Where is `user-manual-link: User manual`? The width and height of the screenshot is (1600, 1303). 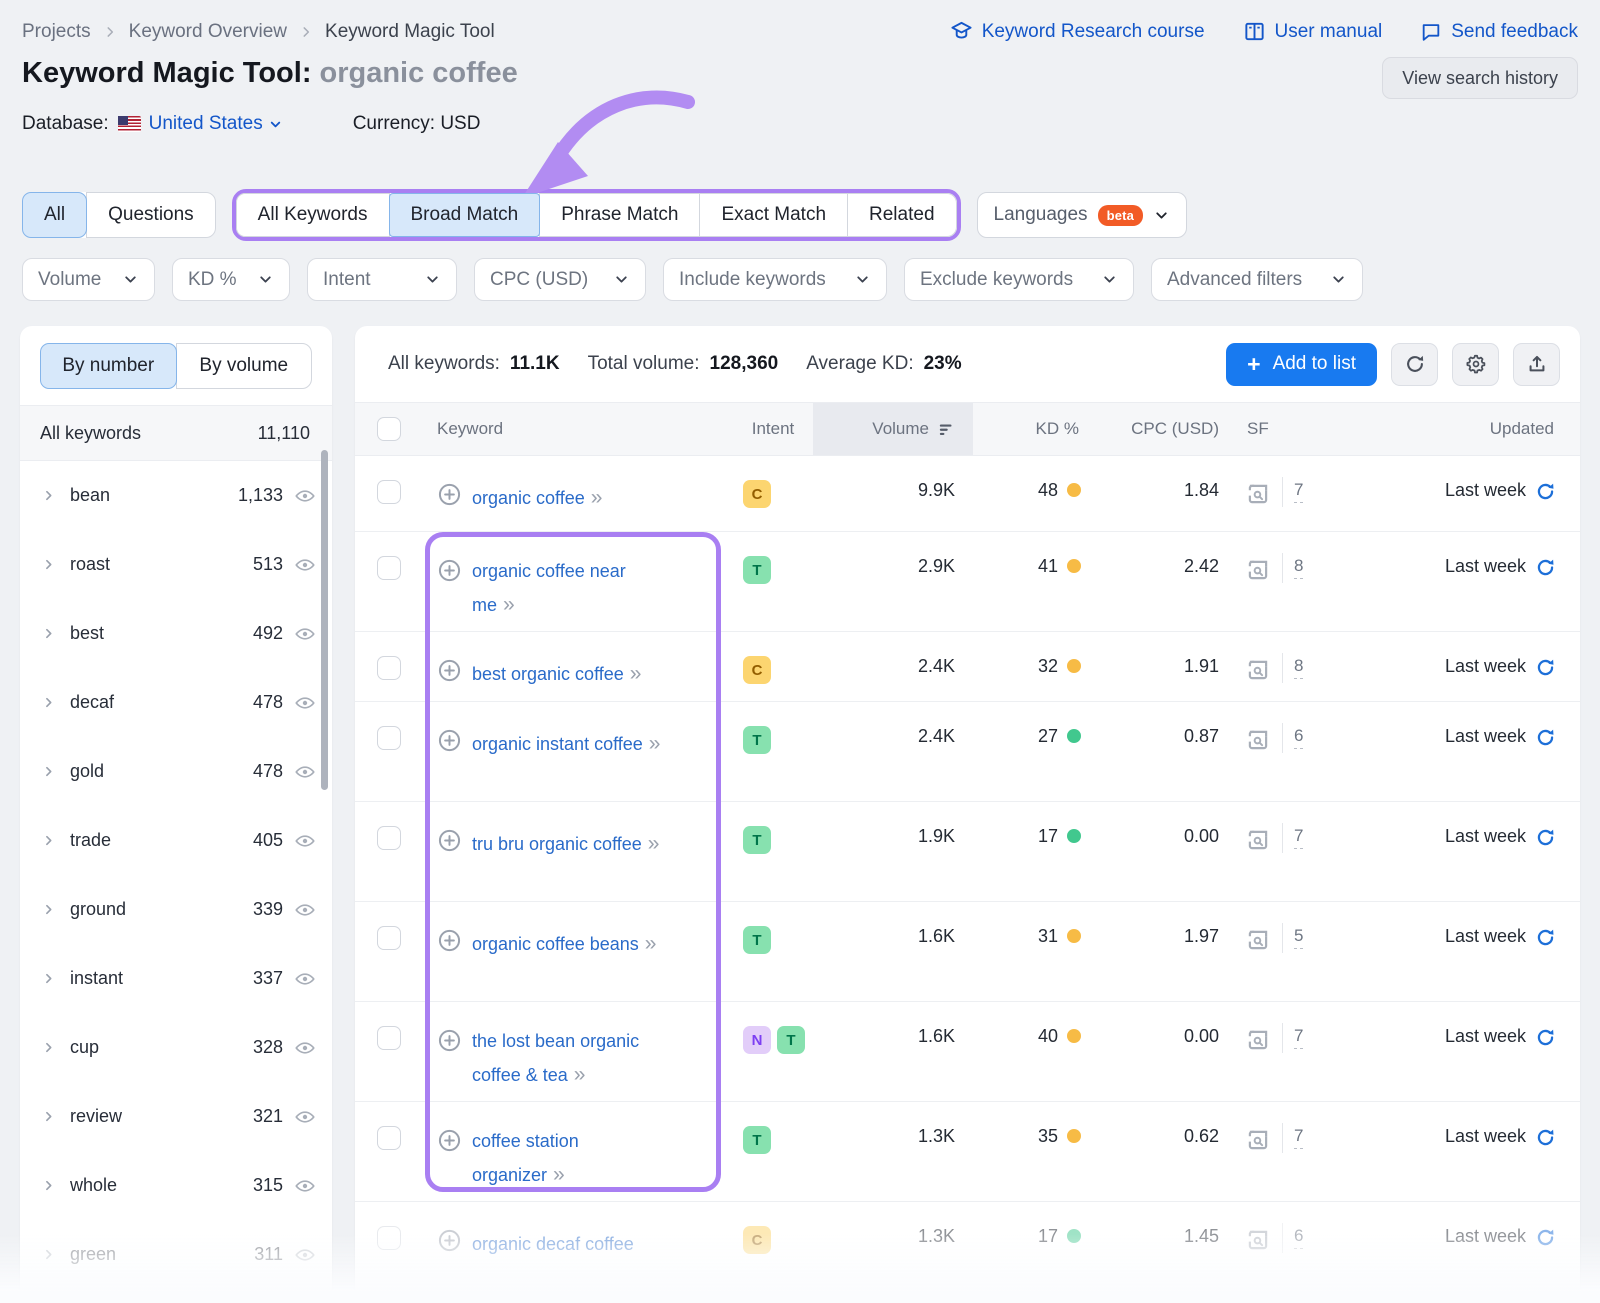
user-manual-link: User manual is located at coordinates (1312, 31).